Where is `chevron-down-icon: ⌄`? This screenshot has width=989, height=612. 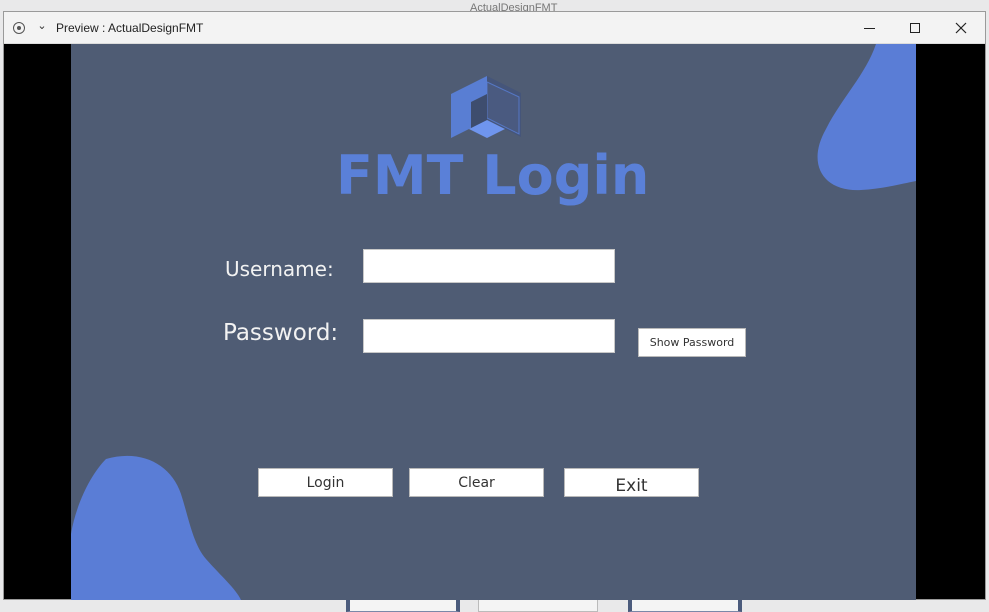 chevron-down-icon: ⌄ is located at coordinates (42, 26).